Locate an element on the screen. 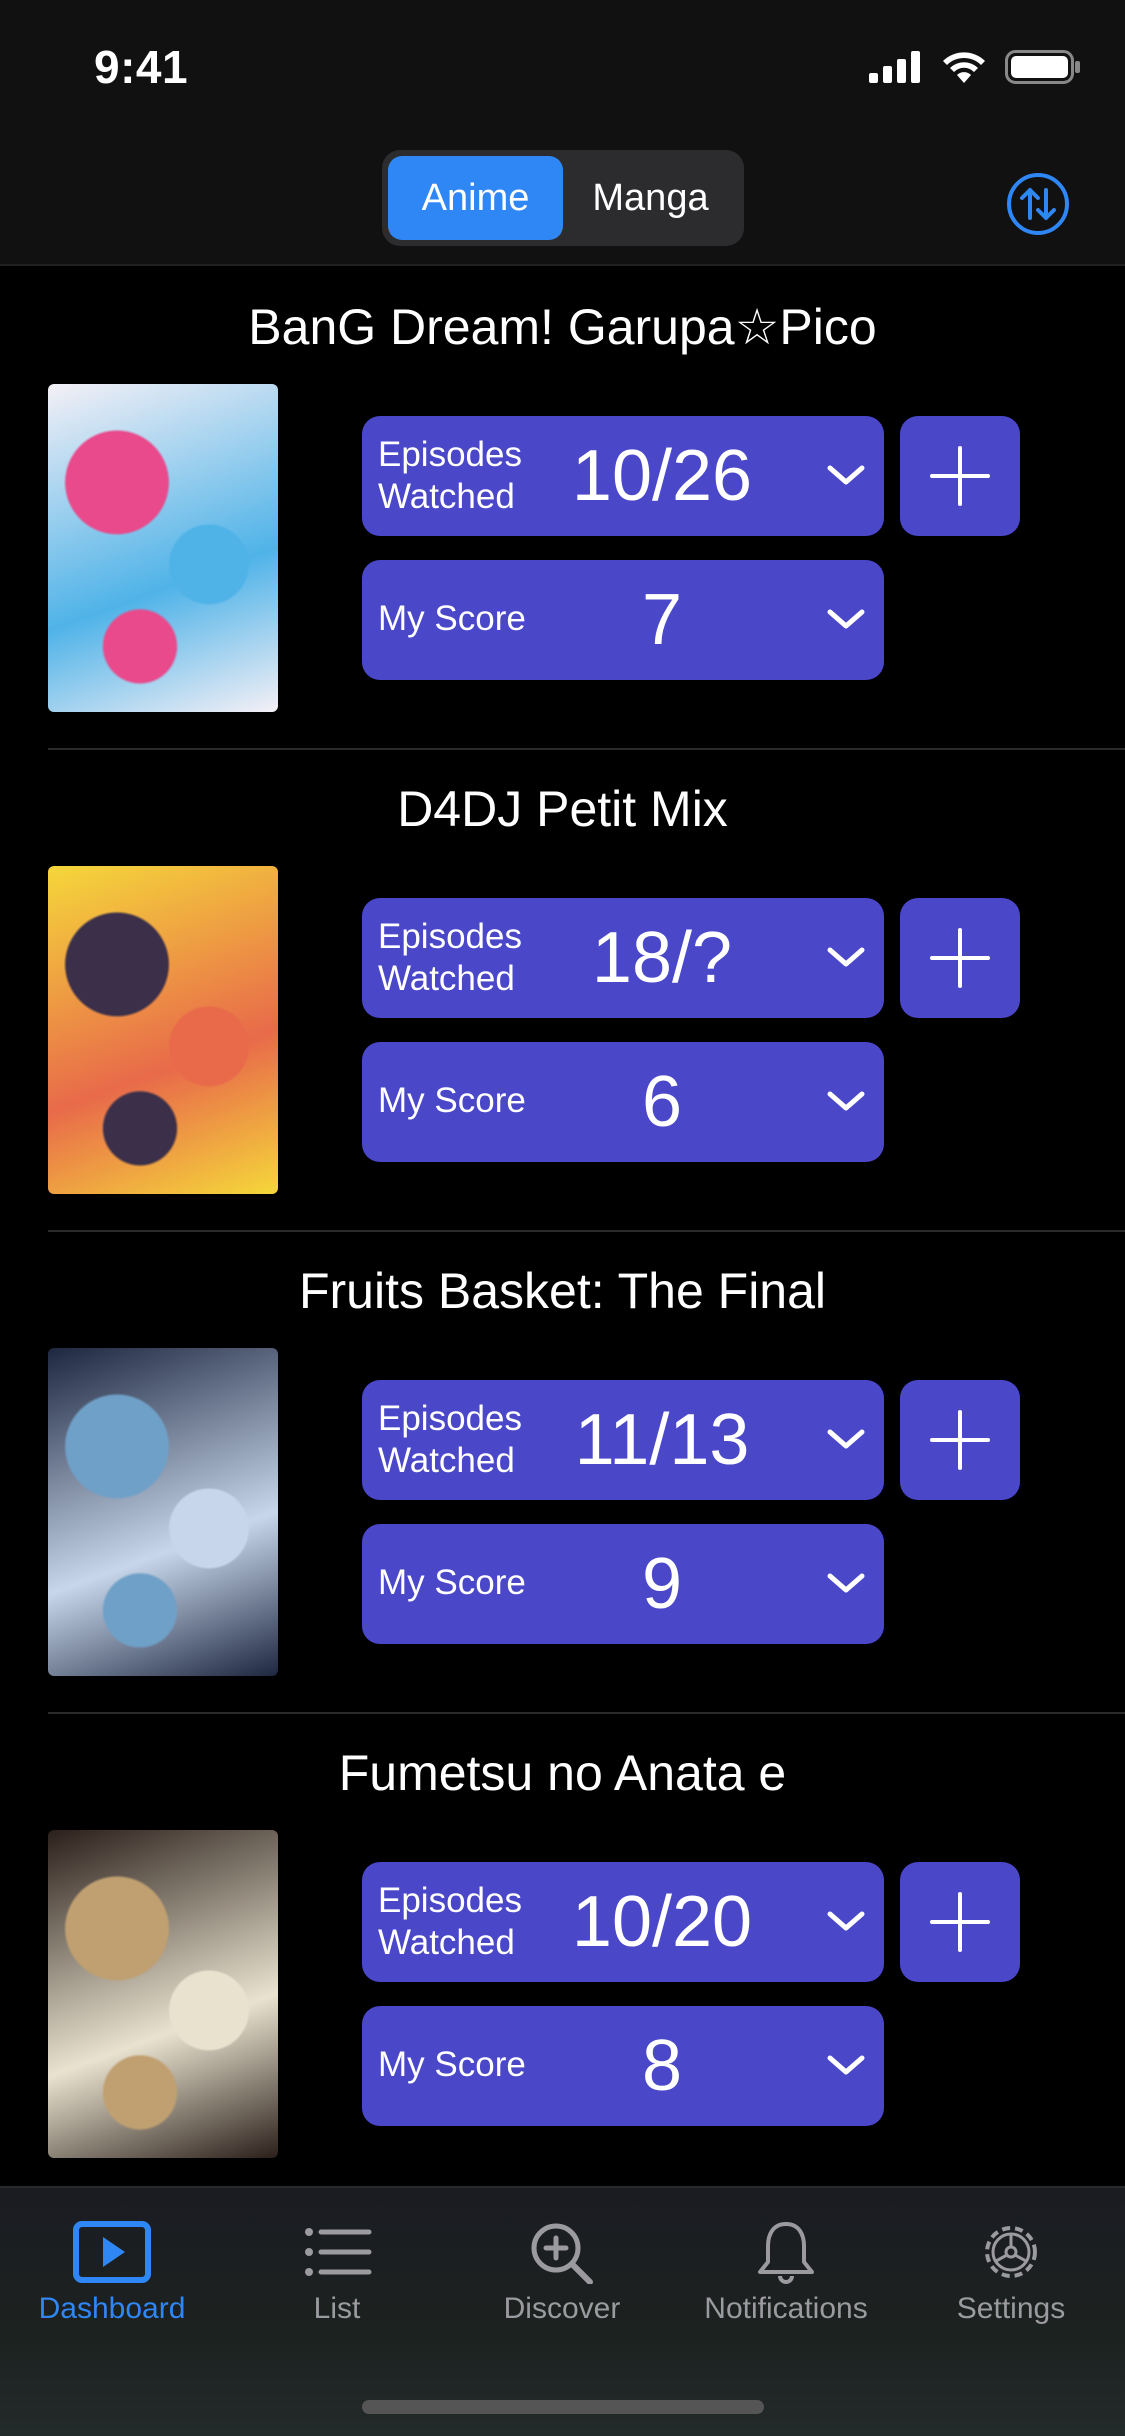 The width and height of the screenshot is (1125, 2436). tab-label: Discover is located at coordinates (562, 2308).